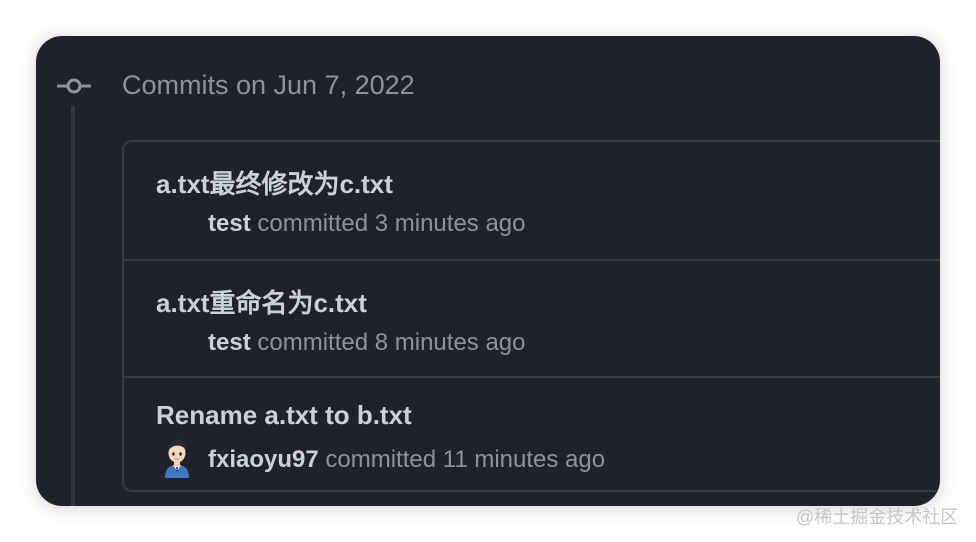 The width and height of the screenshot is (976, 542). What do you see at coordinates (450, 223) in the screenshot?
I see `commit-time: 3 minutes ago` at bounding box center [450, 223].